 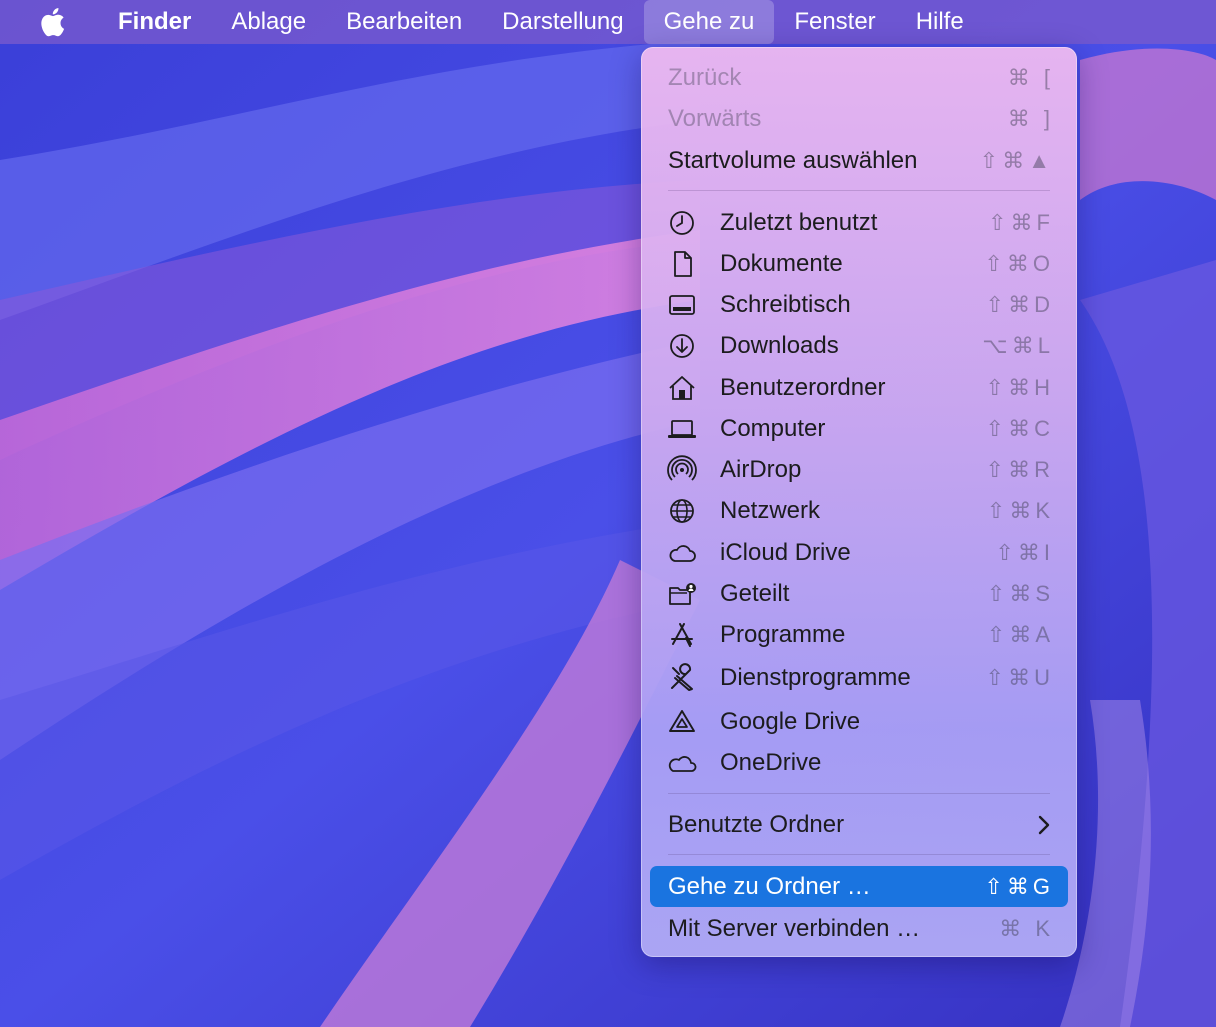 What do you see at coordinates (1016, 160) in the screenshot?
I see `menu-item-shortcut: ⇧⌘▲` at bounding box center [1016, 160].